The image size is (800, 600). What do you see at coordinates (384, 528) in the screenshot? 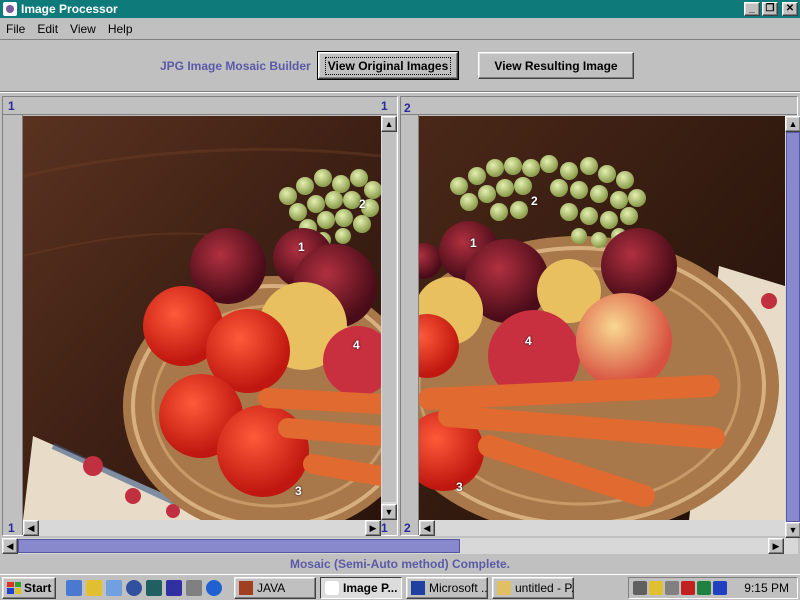
I see `left-ruler-bottom-right: 1` at bounding box center [384, 528].